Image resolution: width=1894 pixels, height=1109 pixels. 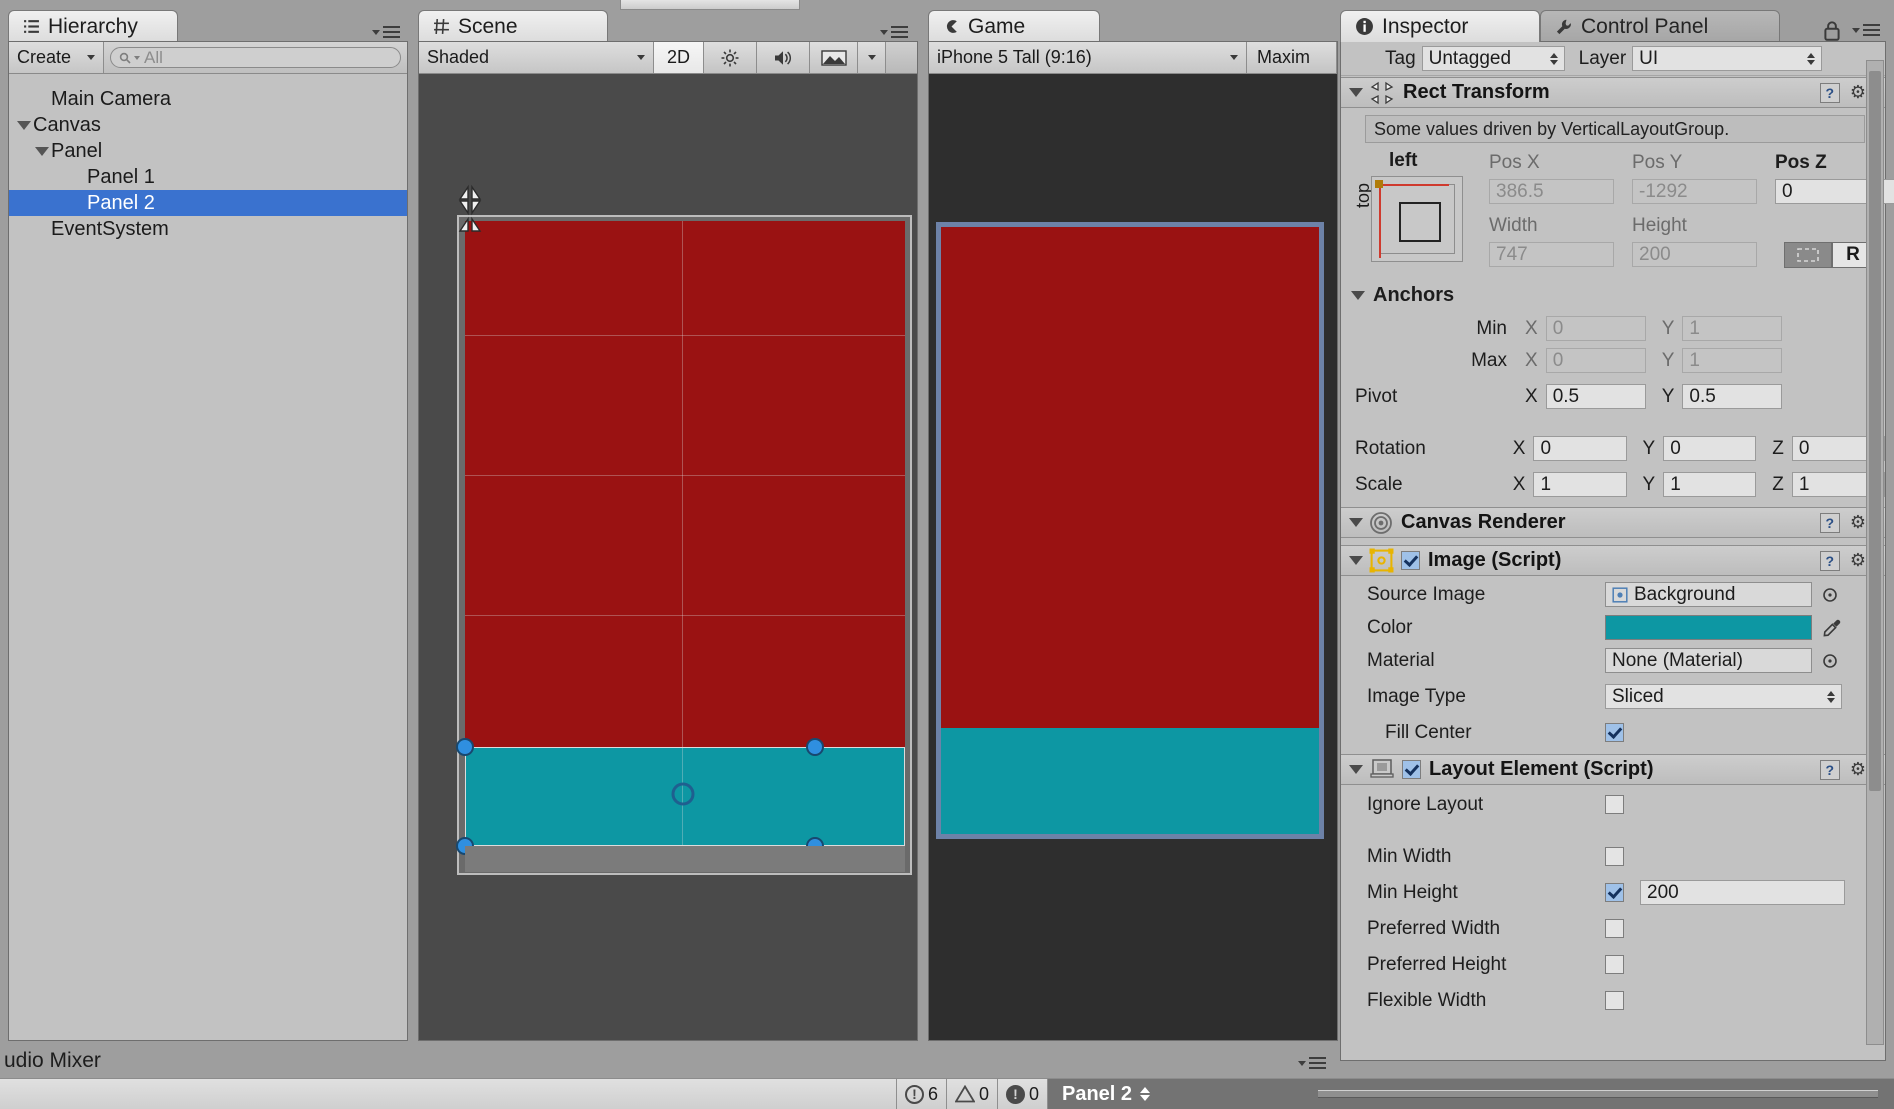 I want to click on min-width-checkbox, so click(x=1614, y=856).